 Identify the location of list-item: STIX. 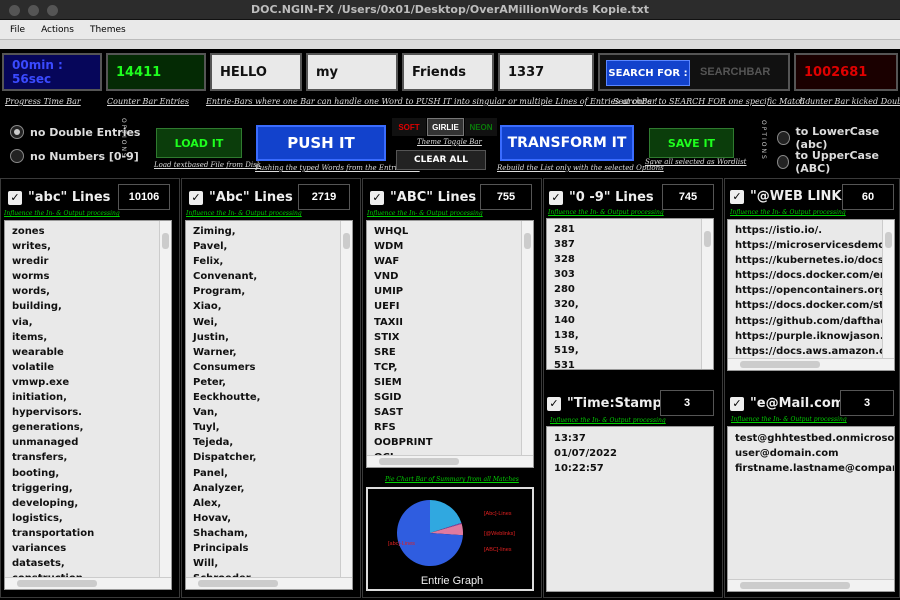
(450, 337).